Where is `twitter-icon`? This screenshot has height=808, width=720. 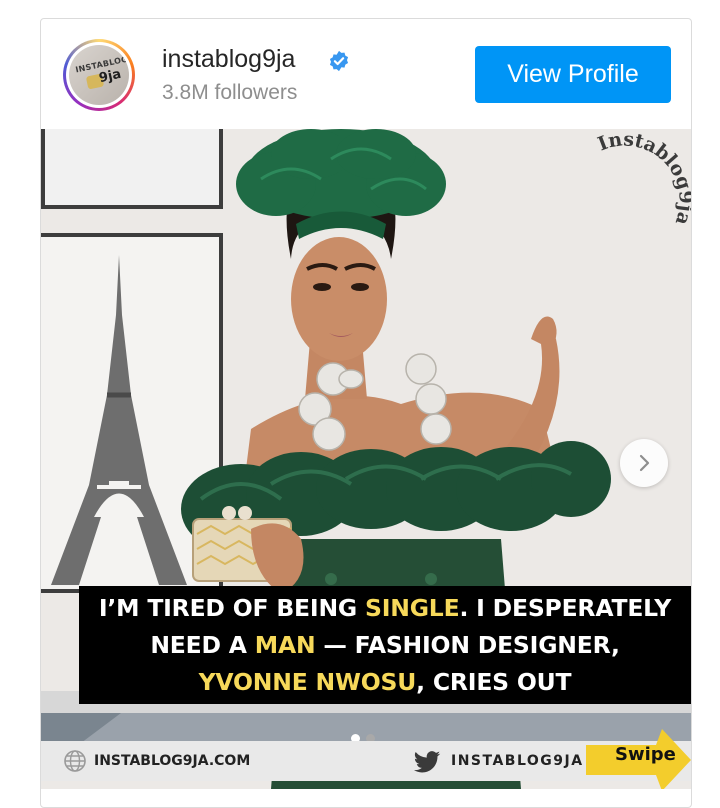
twitter-icon is located at coordinates (427, 762).